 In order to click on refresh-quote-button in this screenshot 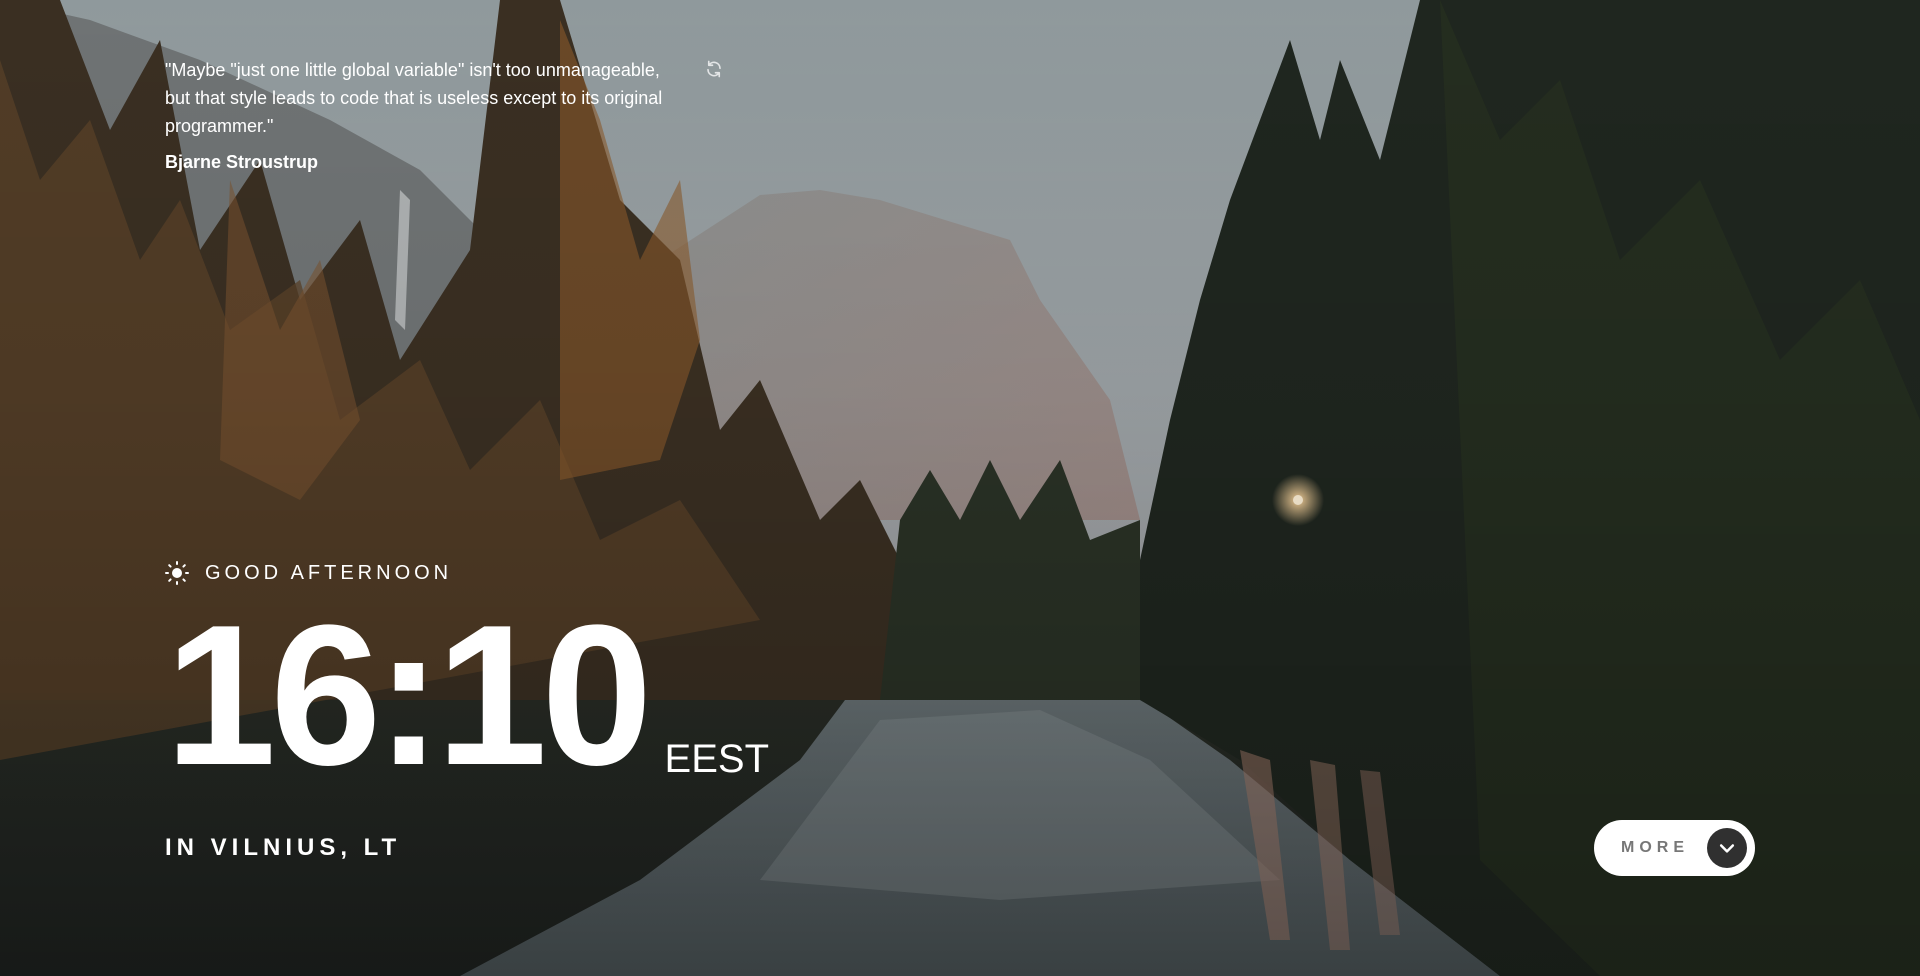, I will do `click(714, 69)`.